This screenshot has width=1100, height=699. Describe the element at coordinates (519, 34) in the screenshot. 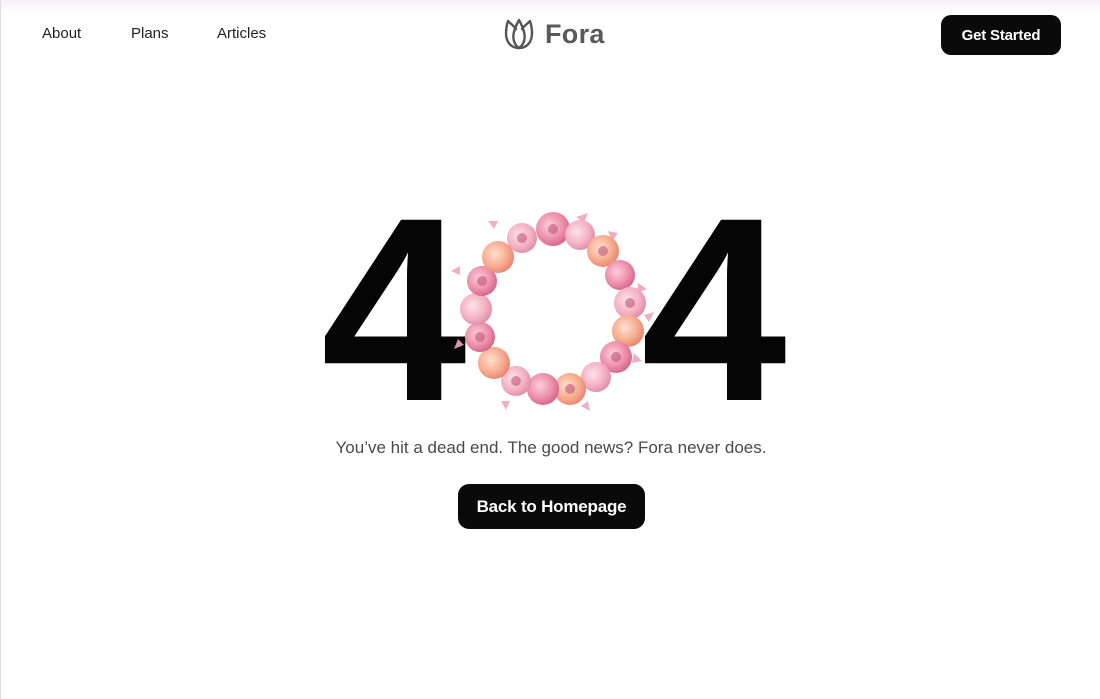

I see `tulip-icon` at that location.